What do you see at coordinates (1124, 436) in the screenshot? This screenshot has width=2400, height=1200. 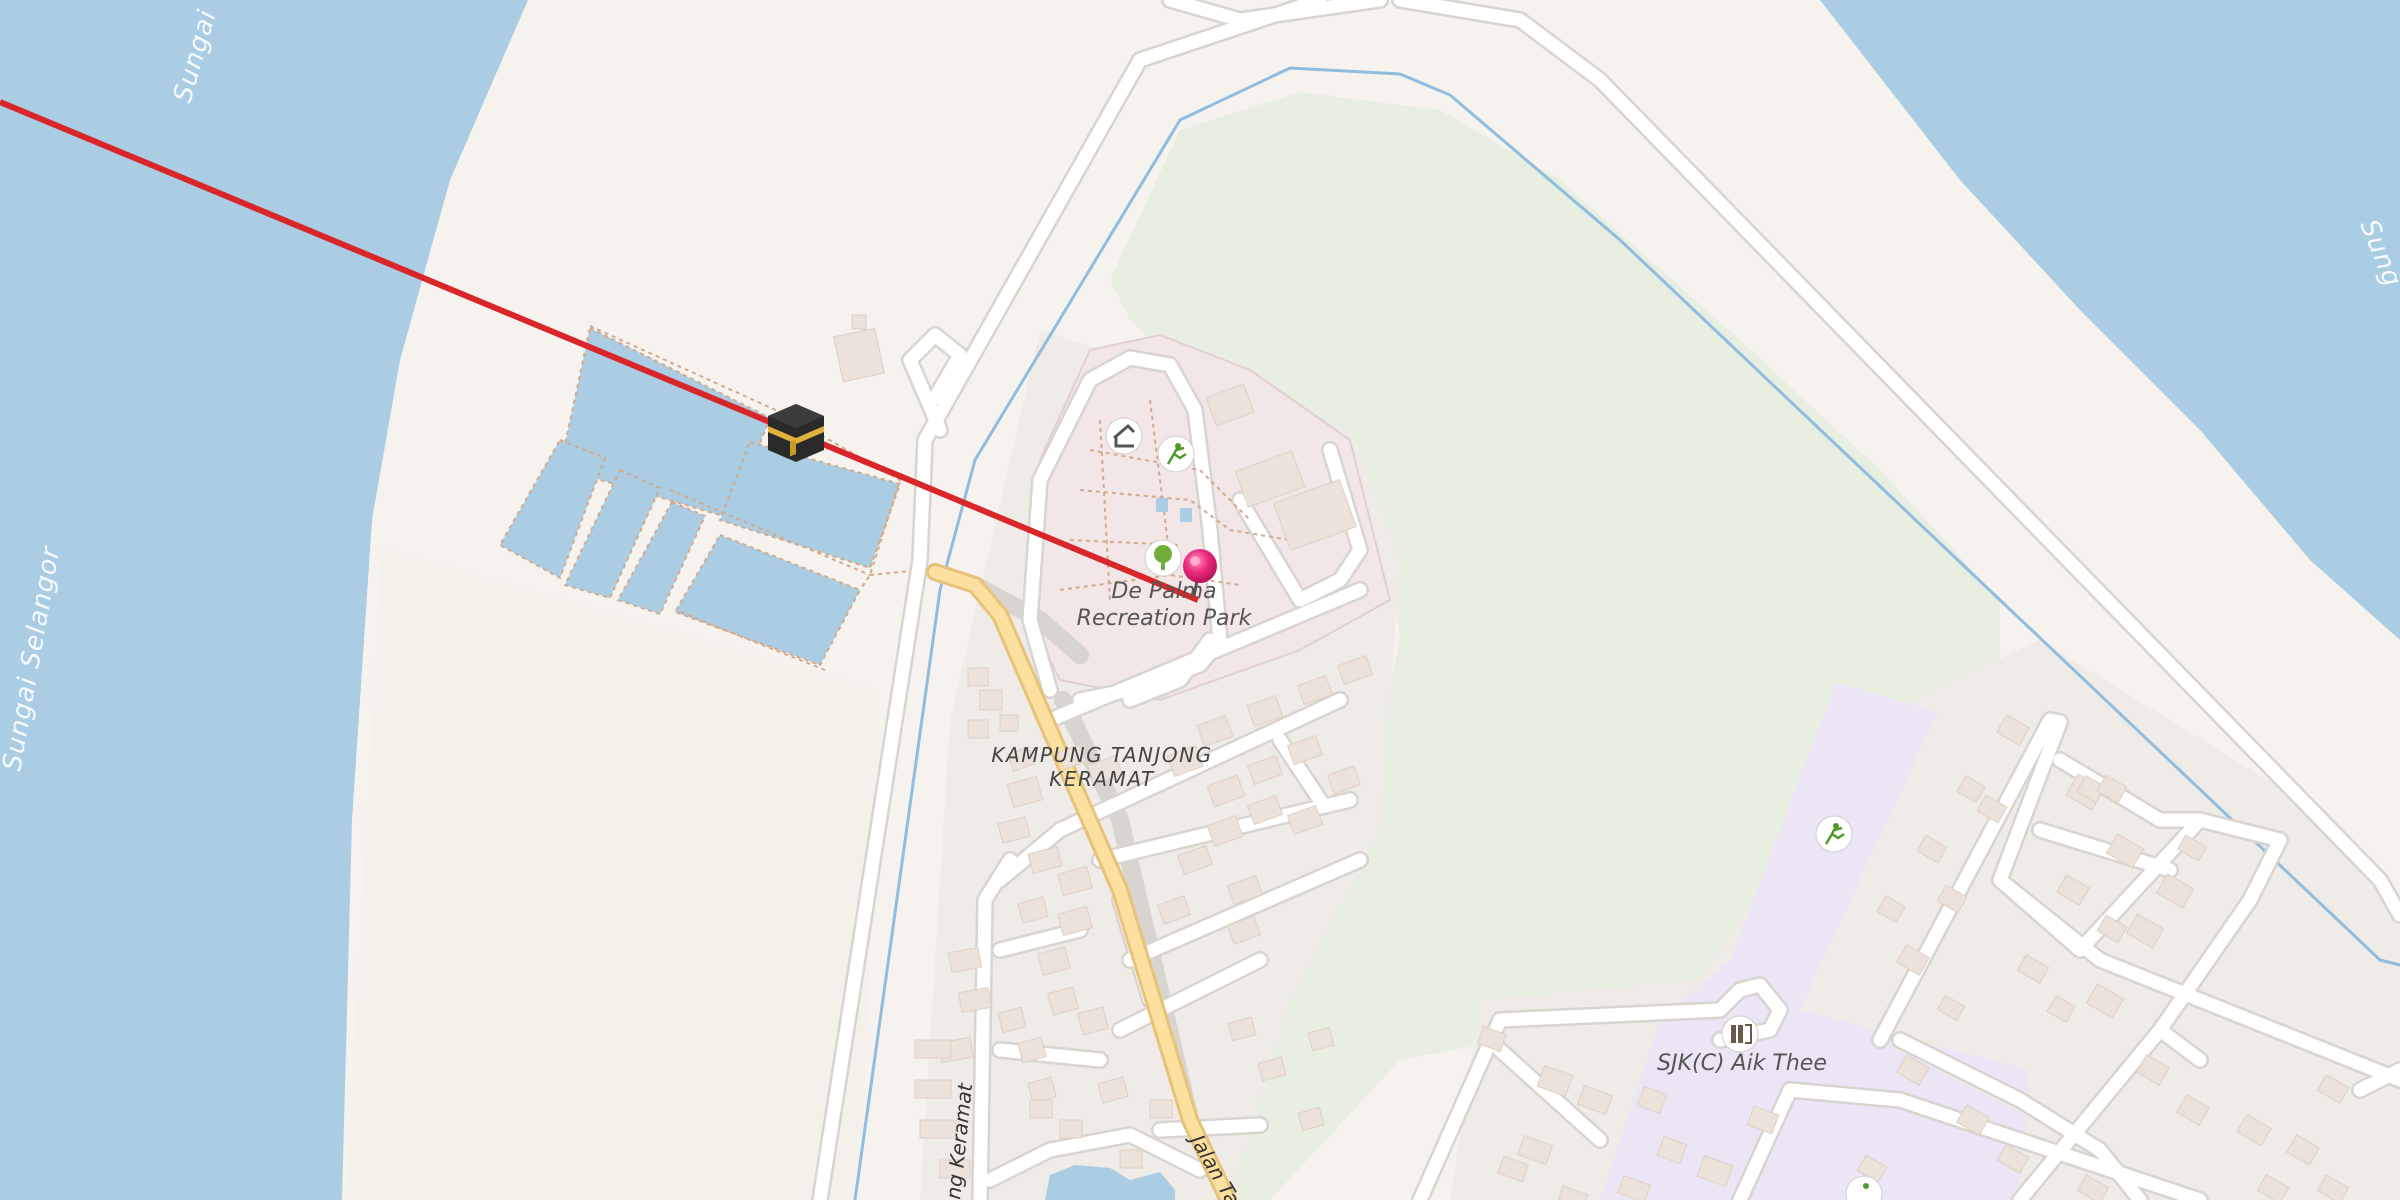 I see `shelter-icon` at bounding box center [1124, 436].